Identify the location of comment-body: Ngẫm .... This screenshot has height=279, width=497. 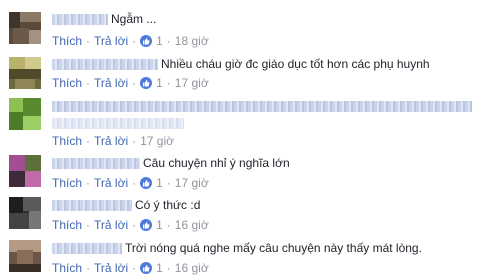
(104, 19).